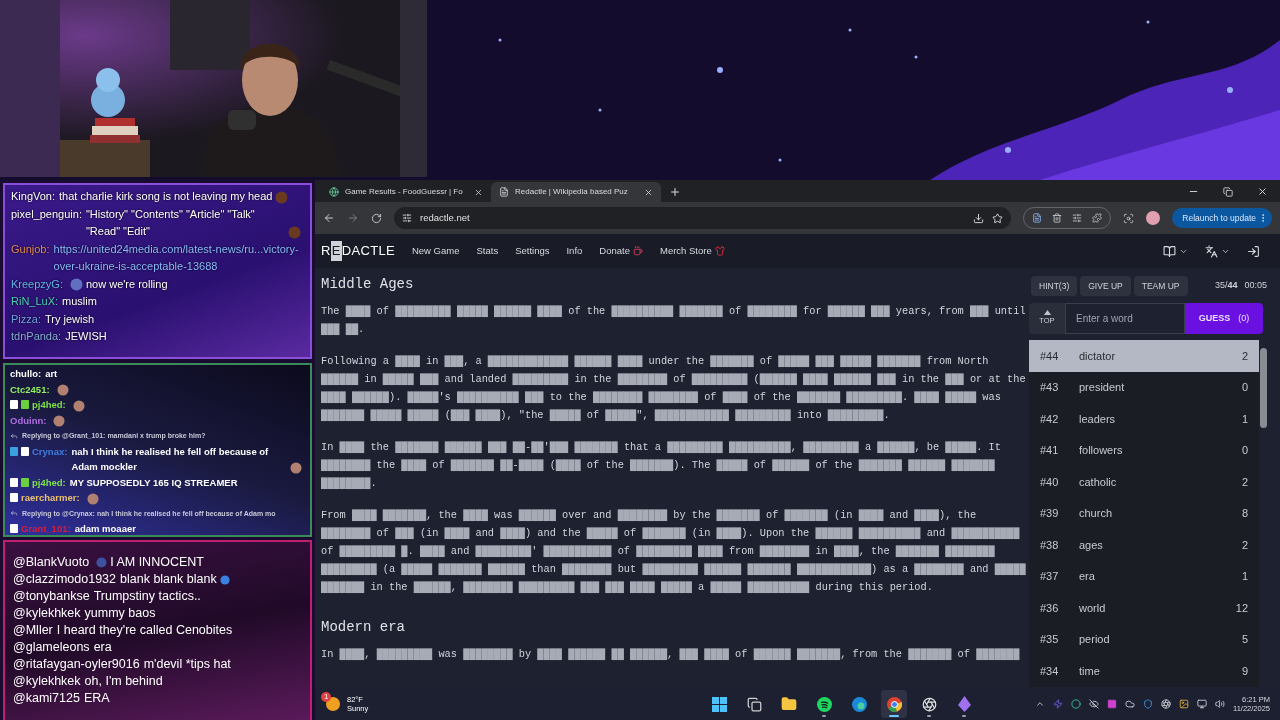 This screenshot has width=1280, height=720. I want to click on guess-row: #39 church 8, so click(1144, 513).